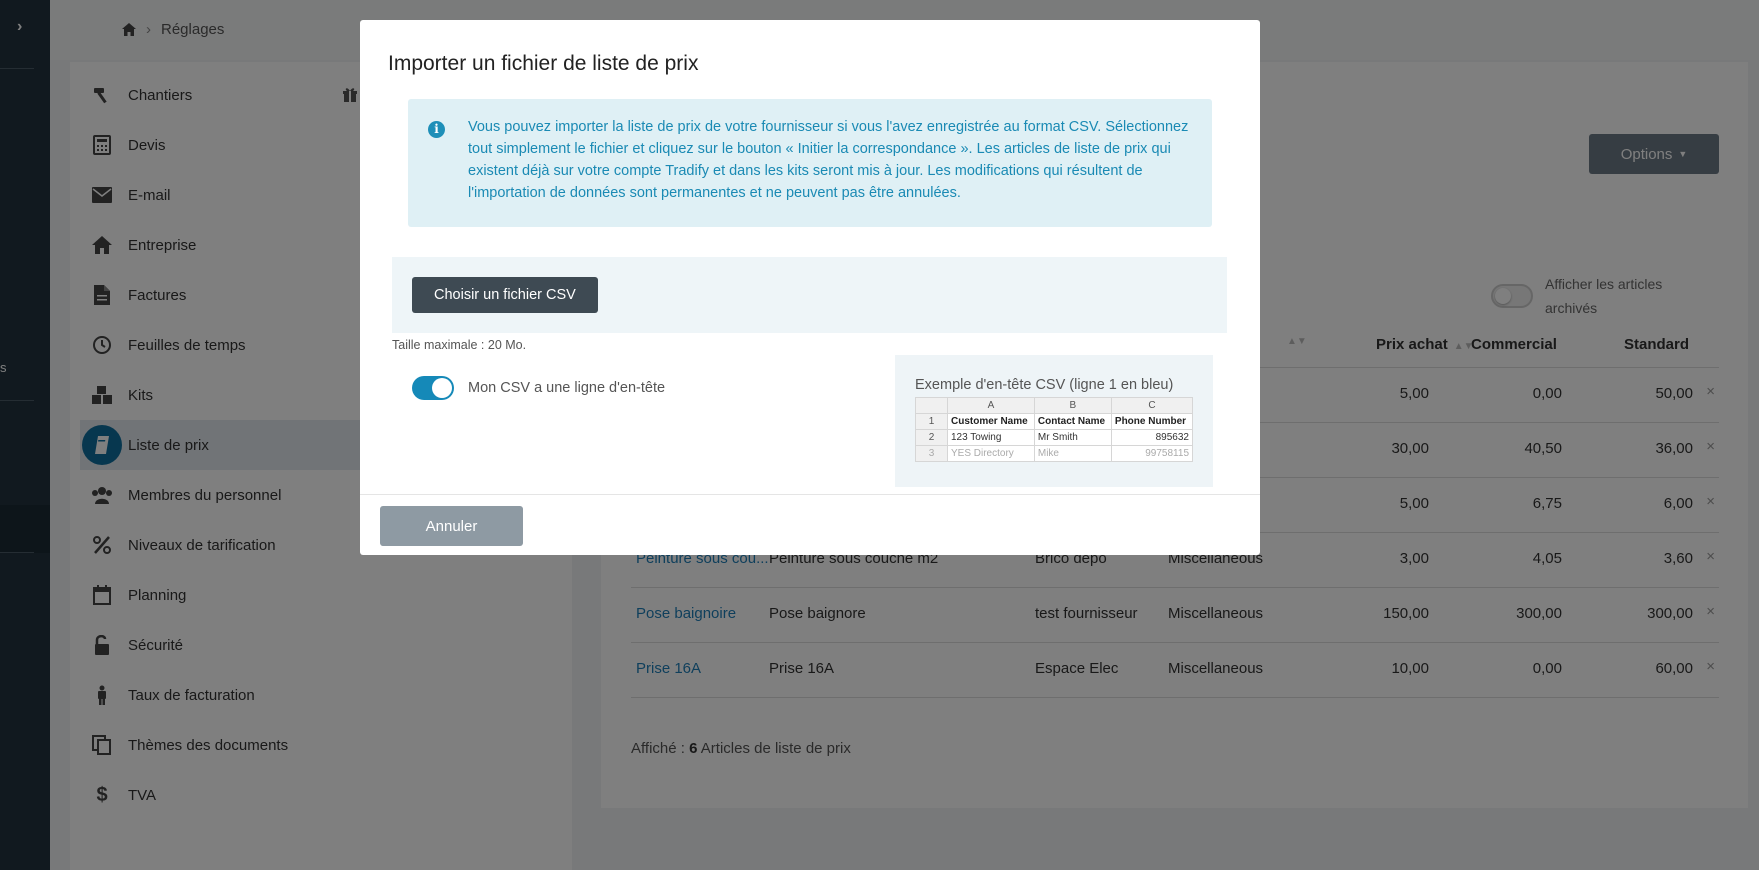 This screenshot has height=870, width=1759. I want to click on max-size-hint: Taille maximale : 20 Mo., so click(459, 345).